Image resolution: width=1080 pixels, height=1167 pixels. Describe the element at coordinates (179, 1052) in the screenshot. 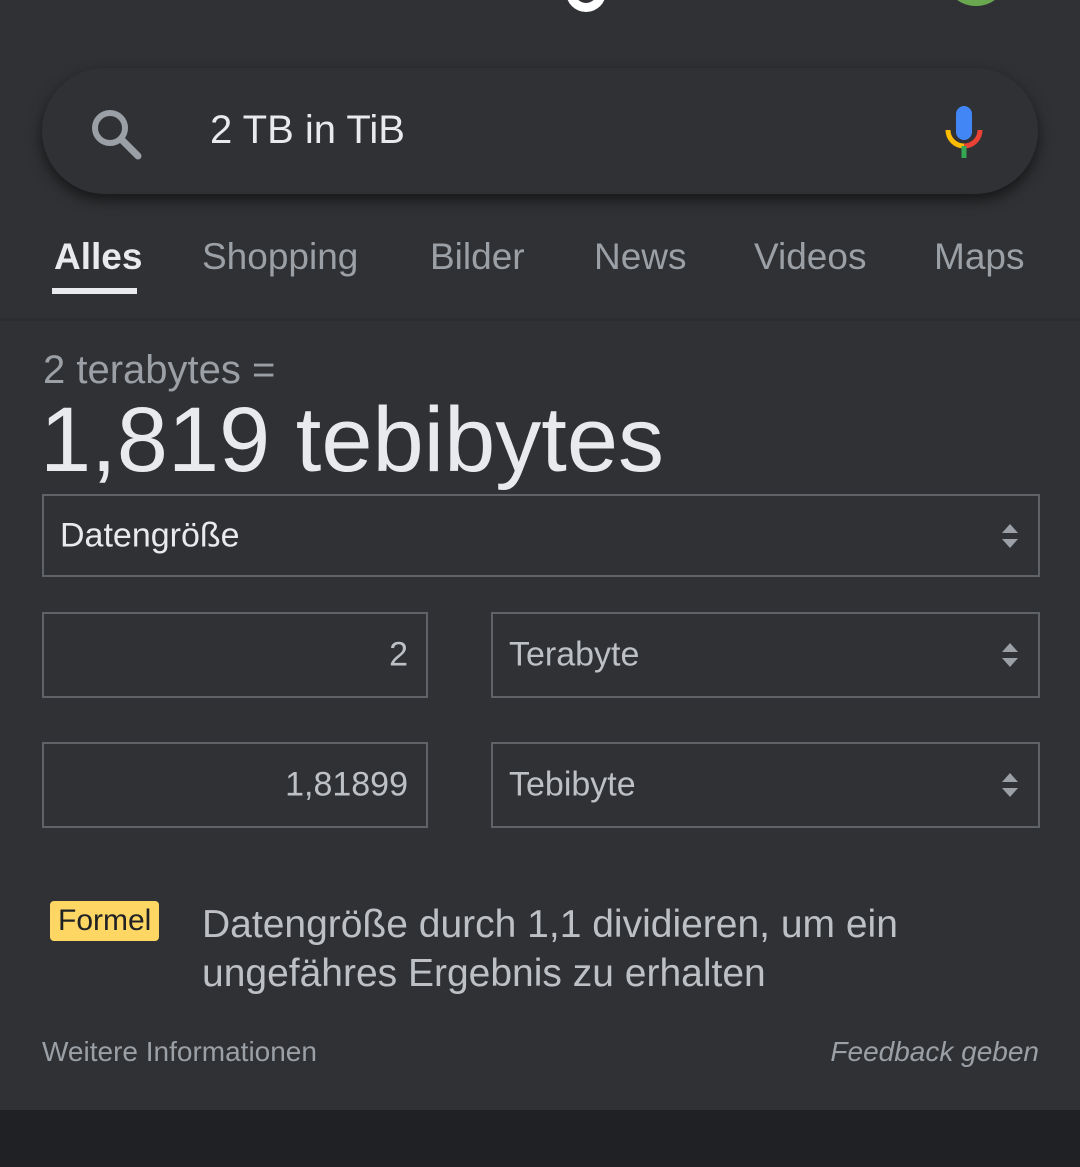

I see `more-info-link: Weitere Informationen` at that location.